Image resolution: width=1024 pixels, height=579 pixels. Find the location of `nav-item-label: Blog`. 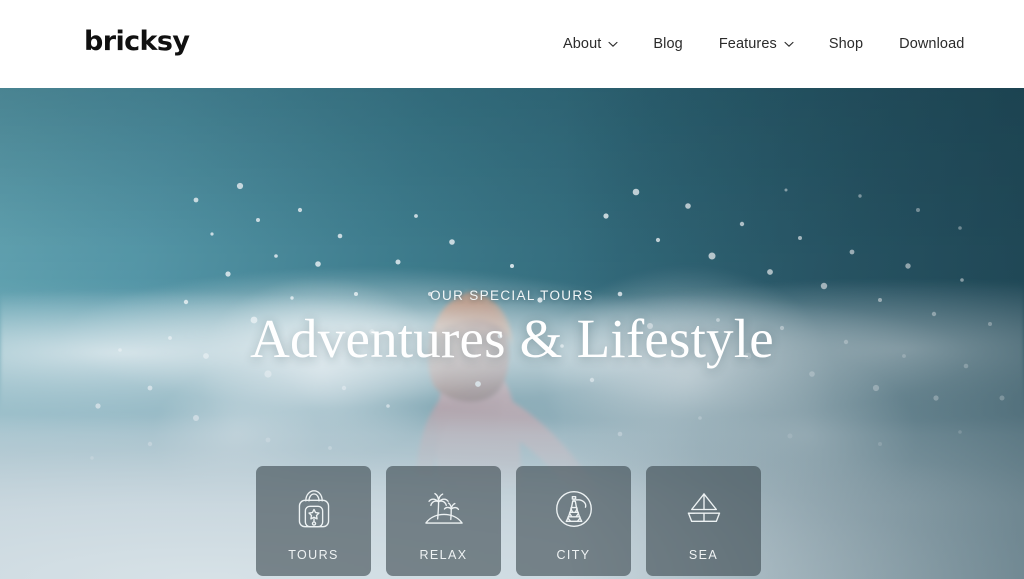

nav-item-label: Blog is located at coordinates (668, 44).